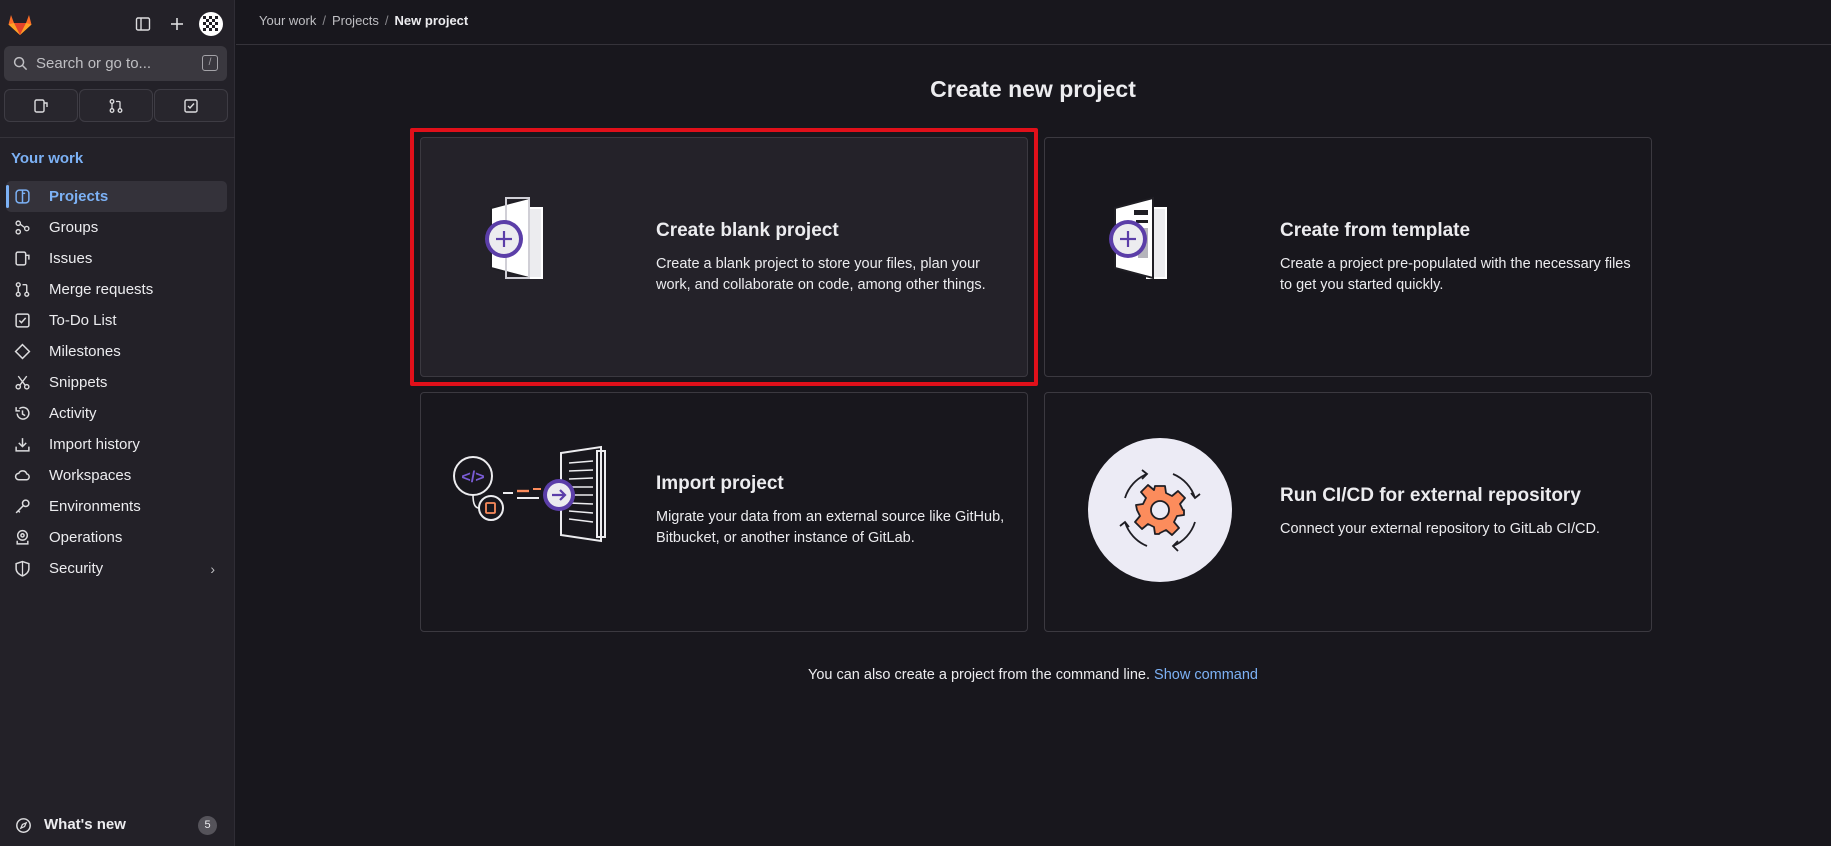 This screenshot has width=1831, height=846. What do you see at coordinates (22, 351) in the screenshot?
I see `milestone-icon` at bounding box center [22, 351].